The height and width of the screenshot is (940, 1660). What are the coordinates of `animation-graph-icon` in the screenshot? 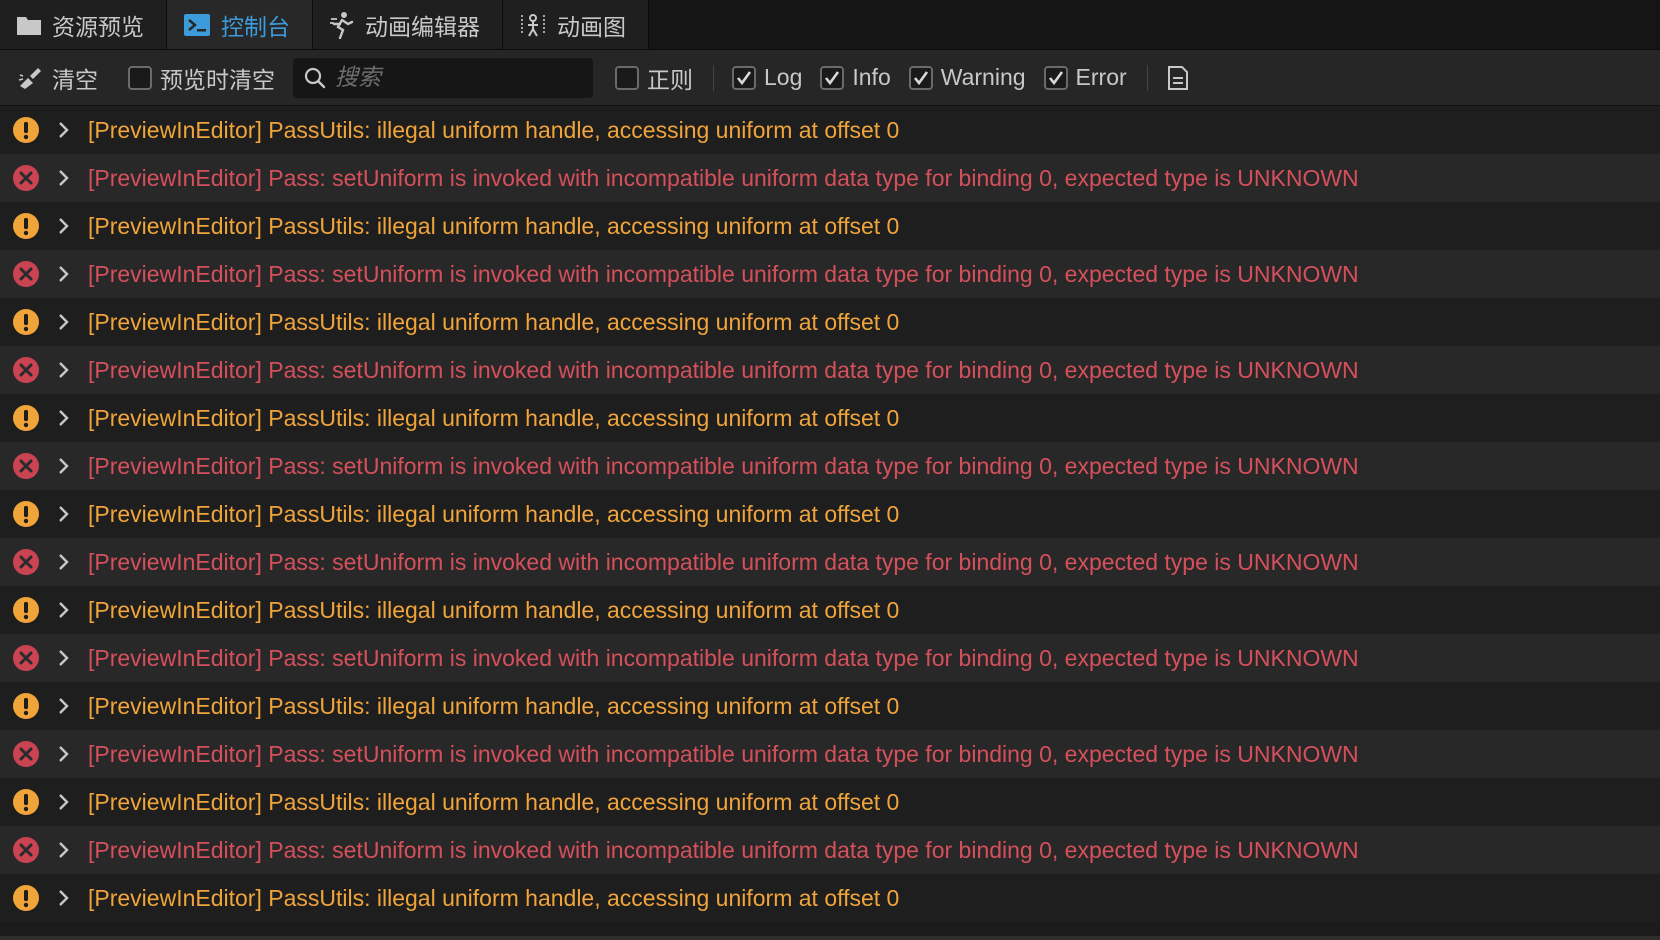 It's located at (533, 24).